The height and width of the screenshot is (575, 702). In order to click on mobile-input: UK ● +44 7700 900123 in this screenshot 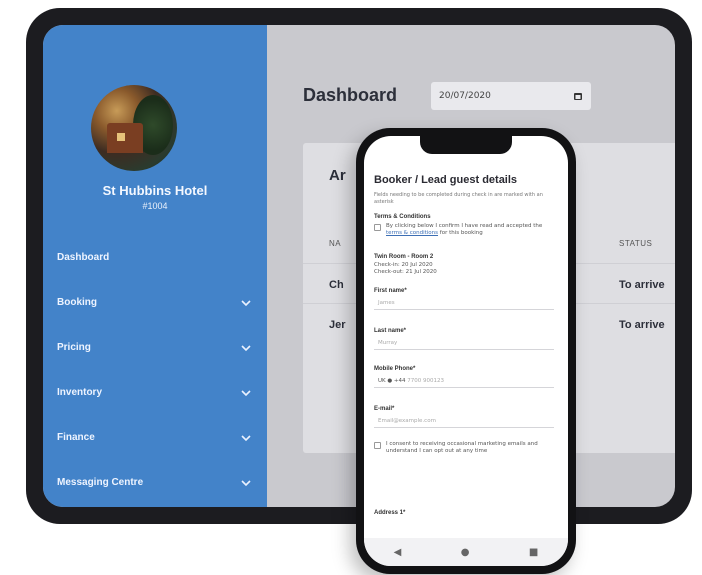, I will do `click(464, 381)`.